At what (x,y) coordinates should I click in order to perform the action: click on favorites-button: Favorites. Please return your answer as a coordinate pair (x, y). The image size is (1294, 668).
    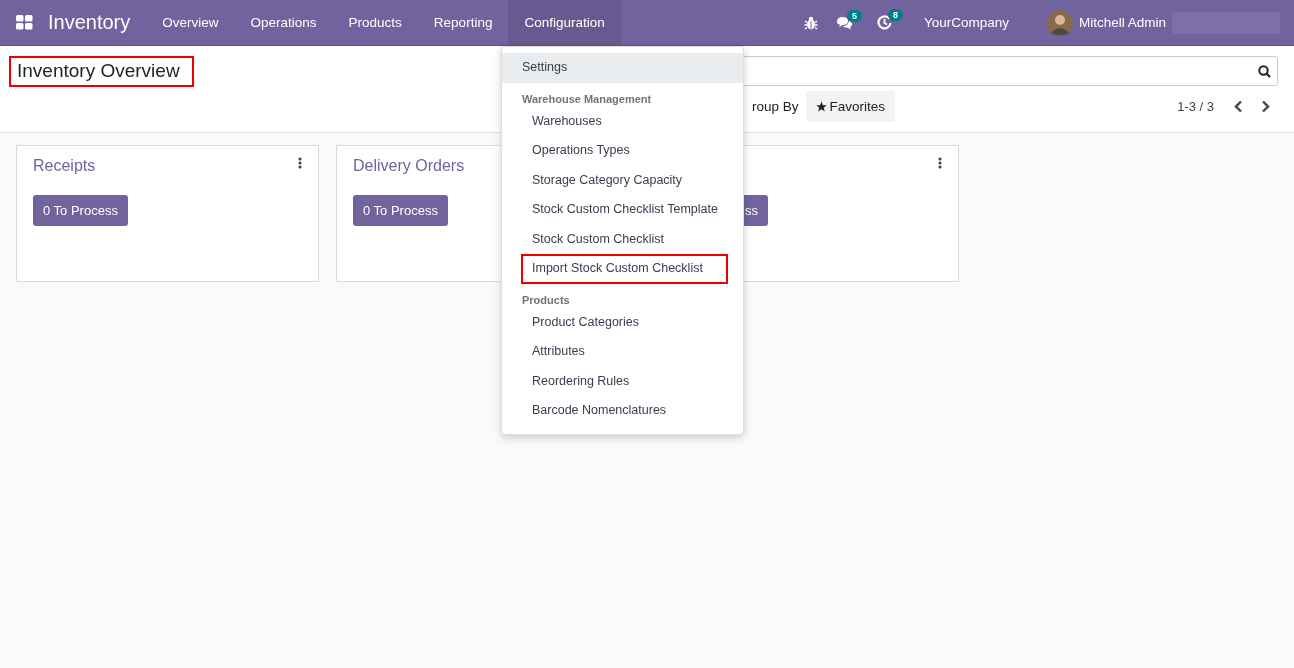
    Looking at the image, I should click on (850, 106).